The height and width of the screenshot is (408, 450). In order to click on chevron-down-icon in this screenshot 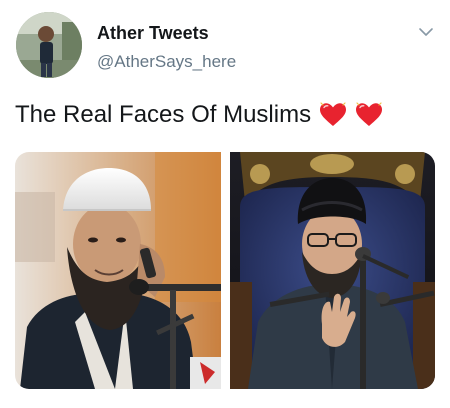, I will do `click(426, 32)`.